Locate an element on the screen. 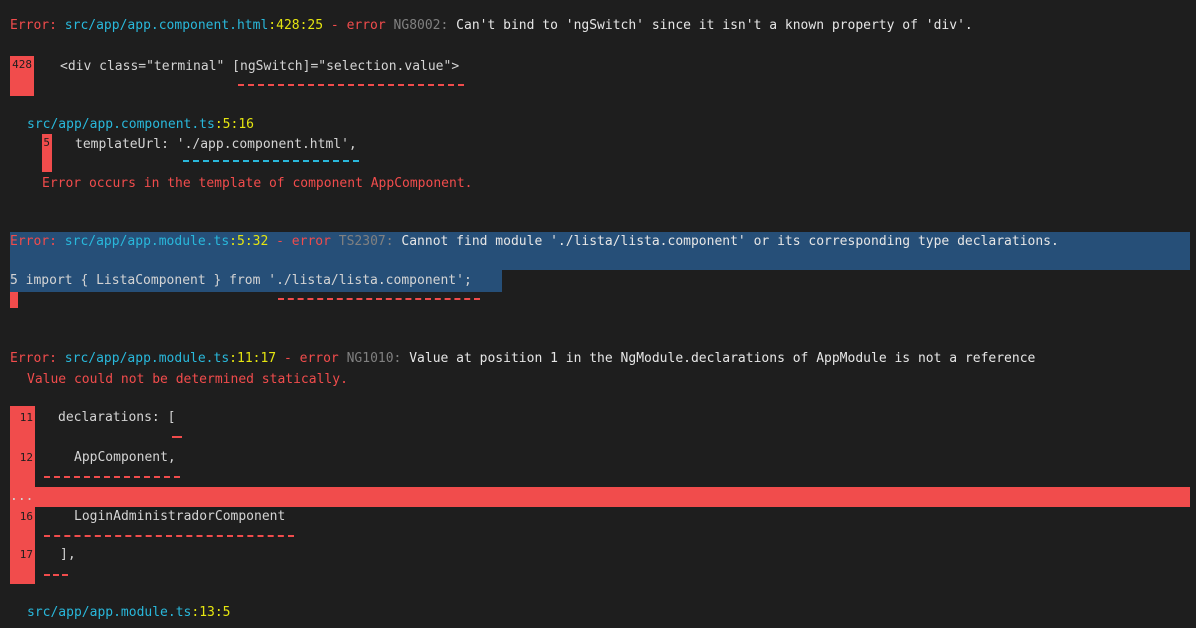  related-location: :13:5 is located at coordinates (211, 612).